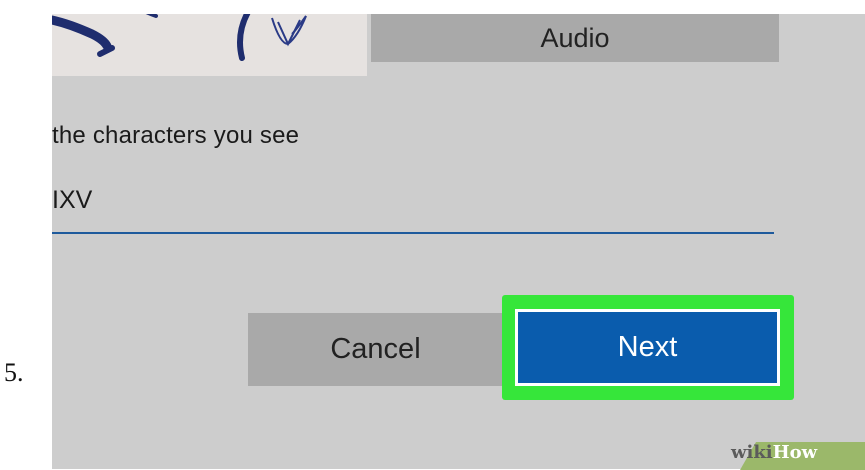  What do you see at coordinates (14, 372) in the screenshot?
I see `step-number: 5.` at bounding box center [14, 372].